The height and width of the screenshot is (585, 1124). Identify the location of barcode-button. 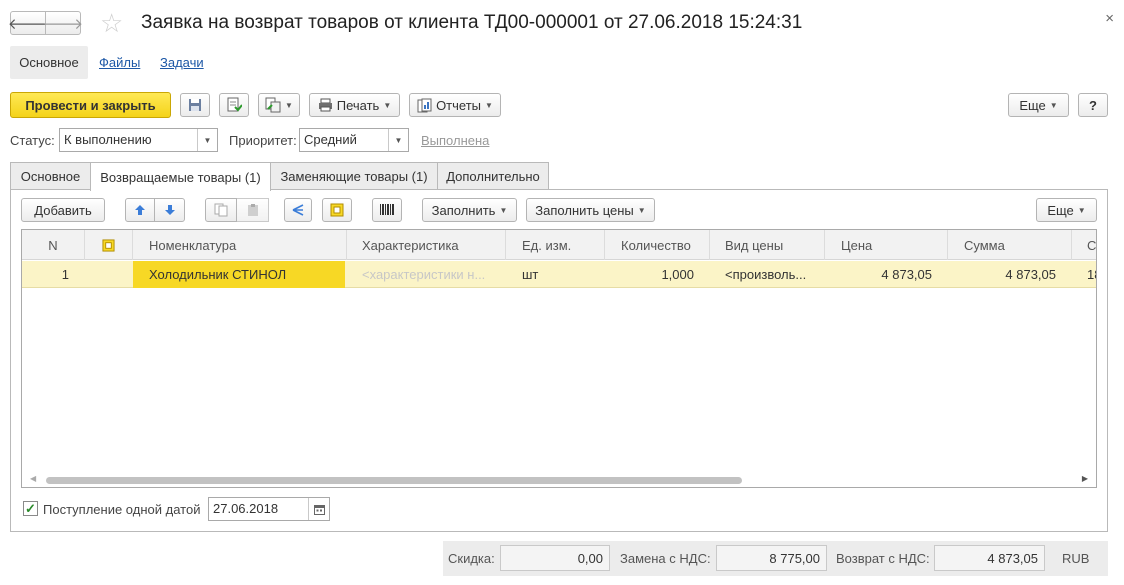
(387, 210).